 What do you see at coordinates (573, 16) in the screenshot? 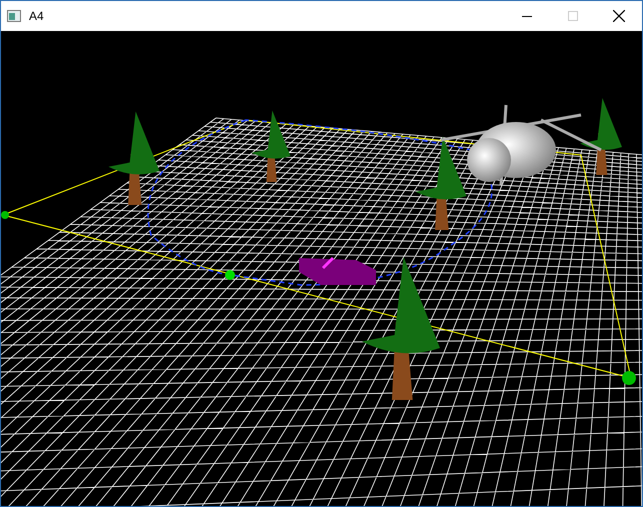
I see `maximize-icon` at bounding box center [573, 16].